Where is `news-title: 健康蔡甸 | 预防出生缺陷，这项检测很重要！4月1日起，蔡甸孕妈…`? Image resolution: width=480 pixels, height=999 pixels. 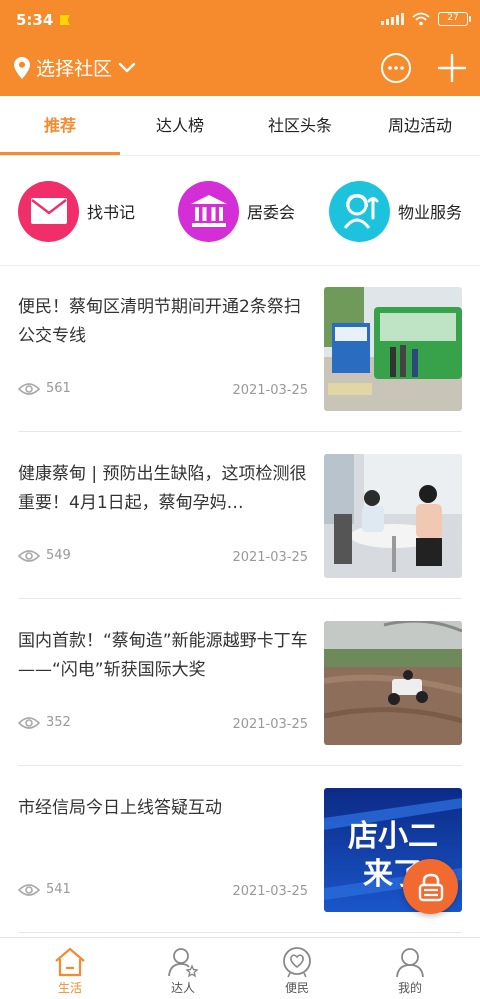
news-title: 健康蔡甸 | 预防出生缺陷，这项检测很重要！4月1日起，蔡甸孕妈… is located at coordinates (162, 488).